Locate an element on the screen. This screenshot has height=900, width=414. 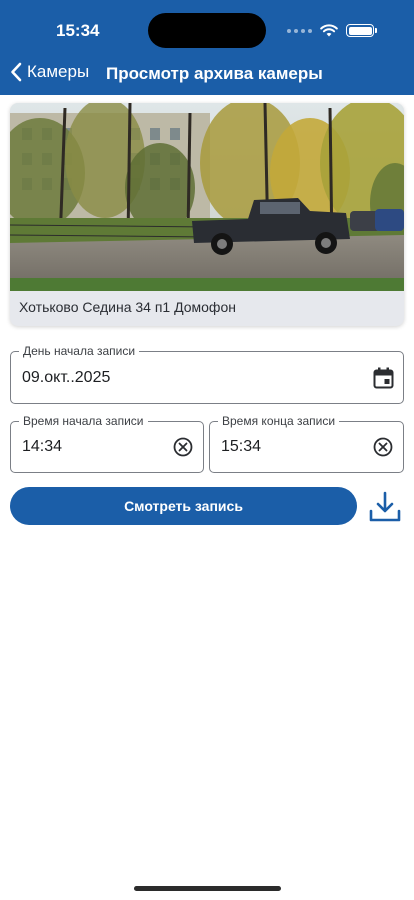
clear-start-time-icon is located at coordinates (183, 447).